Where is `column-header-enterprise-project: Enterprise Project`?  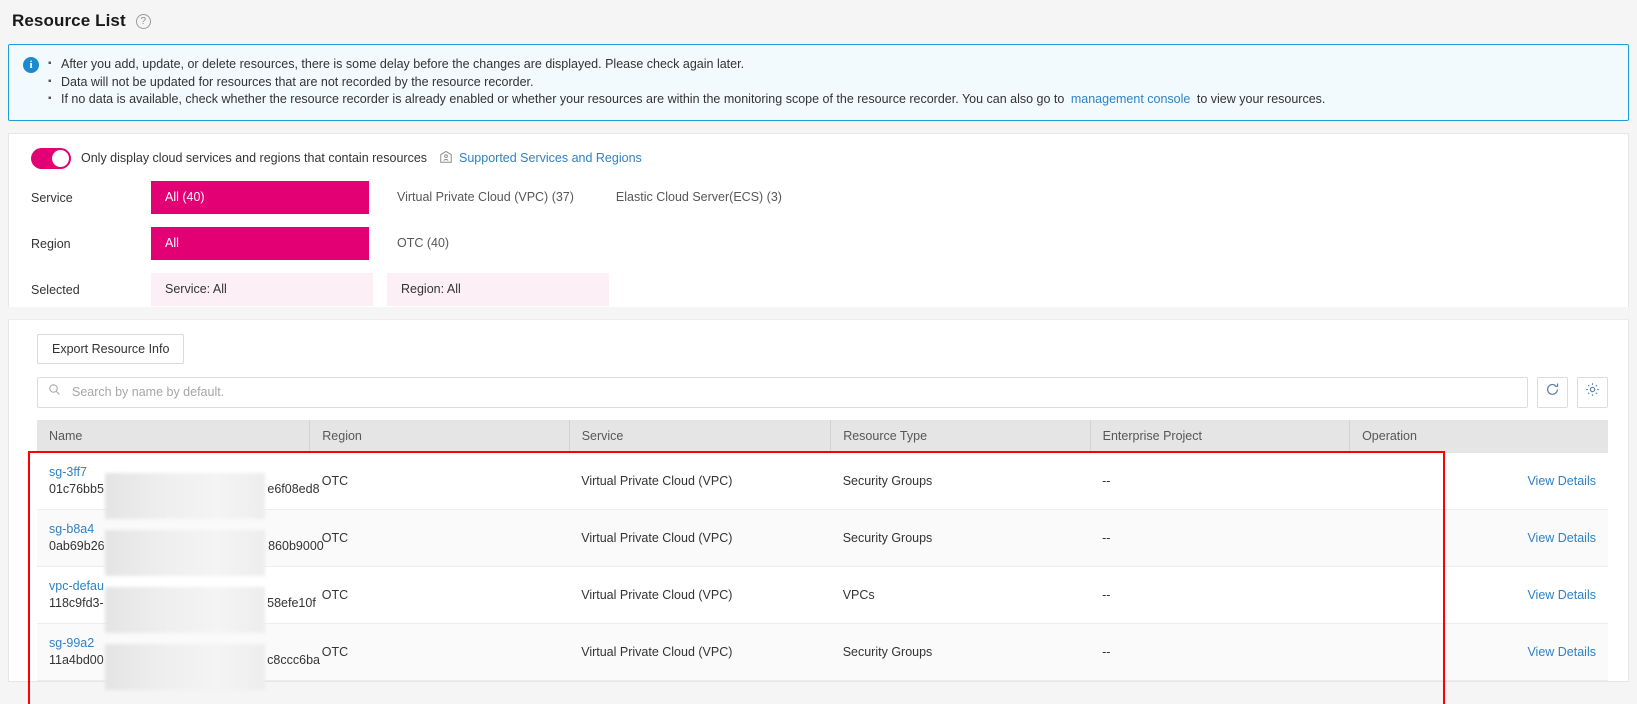
column-header-enterprise-project: Enterprise Project is located at coordinates (1220, 436).